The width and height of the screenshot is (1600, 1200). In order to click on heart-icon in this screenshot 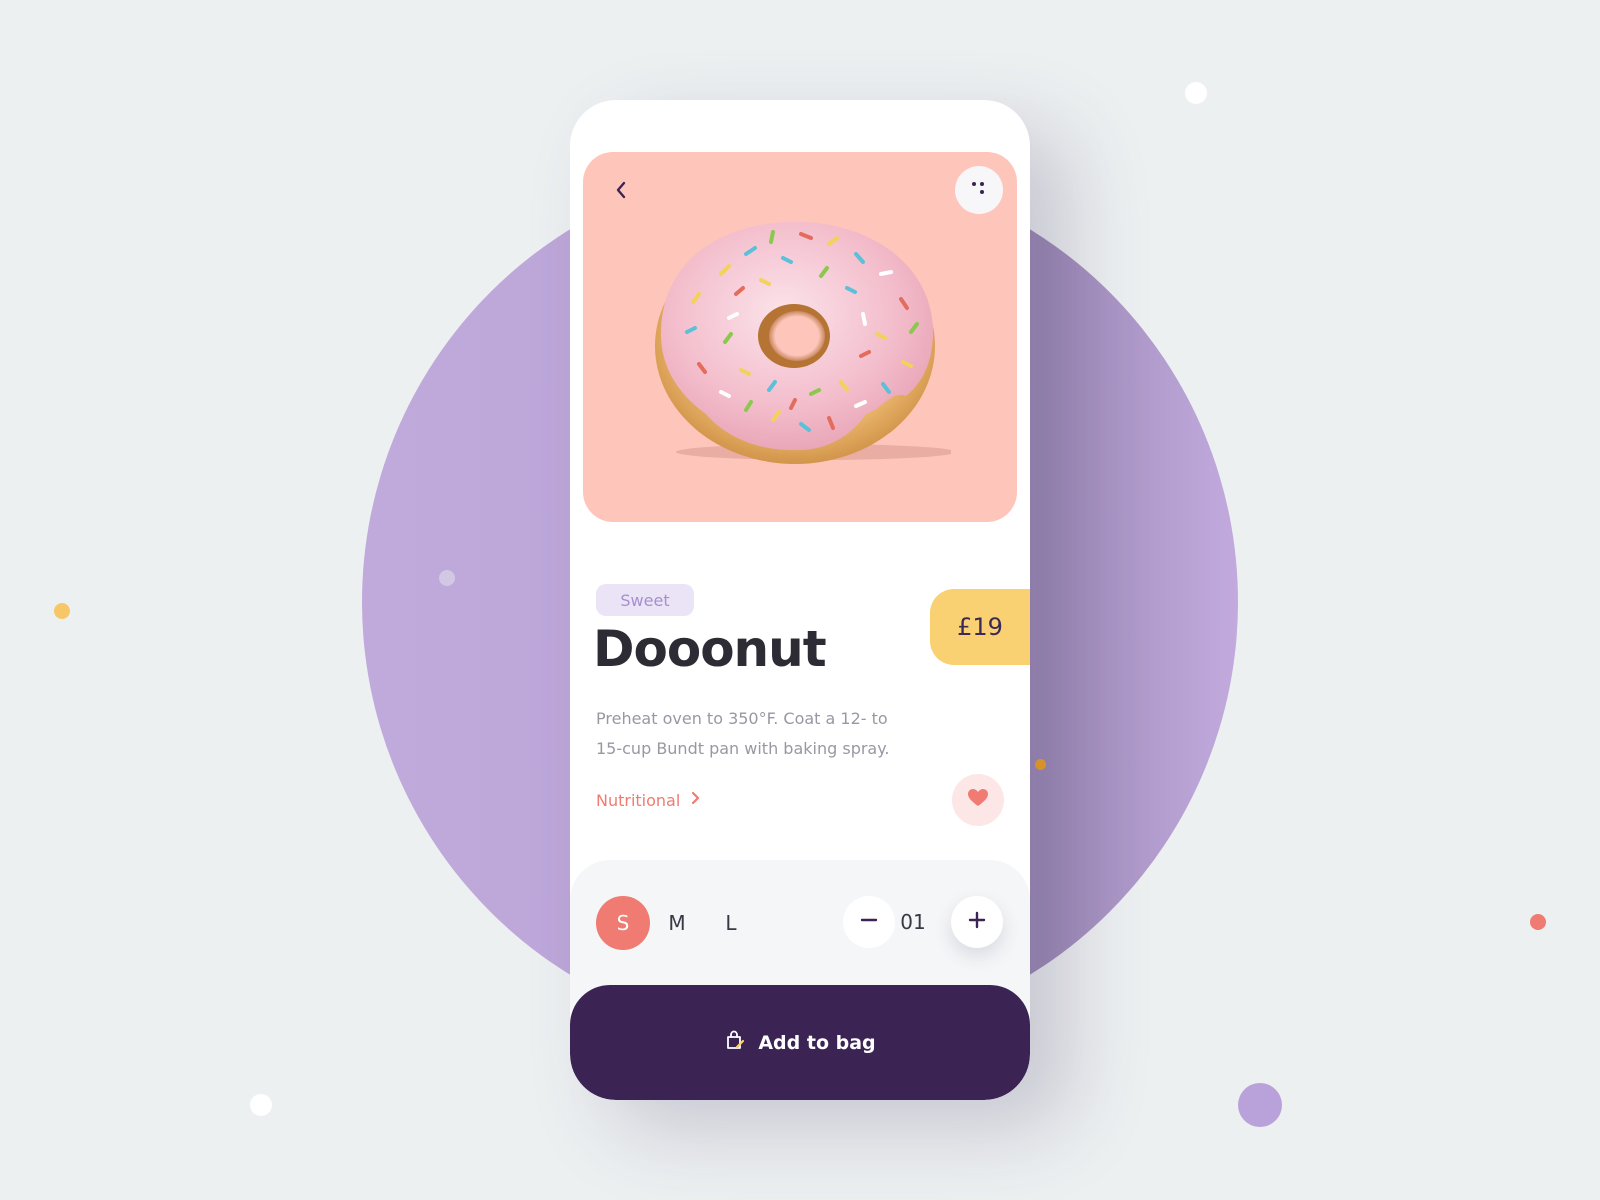, I will do `click(978, 800)`.